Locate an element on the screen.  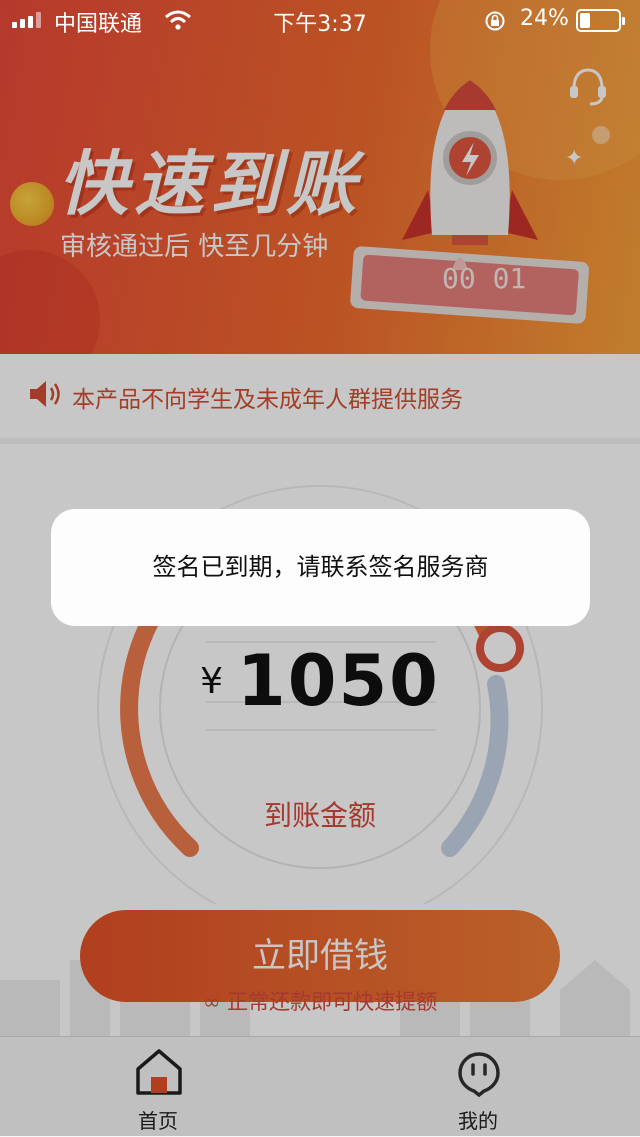
rotation-lock-icon is located at coordinates (495, 21).